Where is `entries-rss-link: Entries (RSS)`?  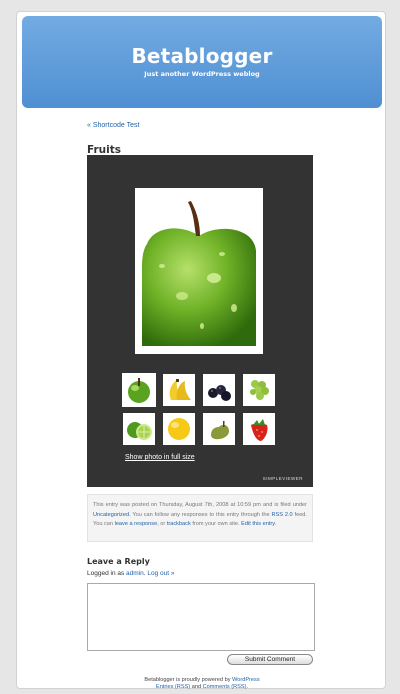
entries-rss-link: Entries (RSS) is located at coordinates (173, 687).